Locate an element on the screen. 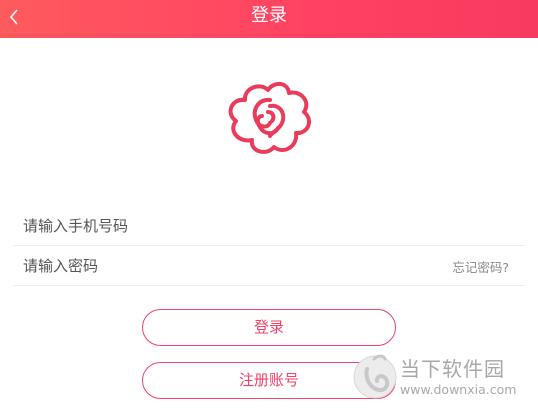  app-header: 登录 is located at coordinates (269, 19).